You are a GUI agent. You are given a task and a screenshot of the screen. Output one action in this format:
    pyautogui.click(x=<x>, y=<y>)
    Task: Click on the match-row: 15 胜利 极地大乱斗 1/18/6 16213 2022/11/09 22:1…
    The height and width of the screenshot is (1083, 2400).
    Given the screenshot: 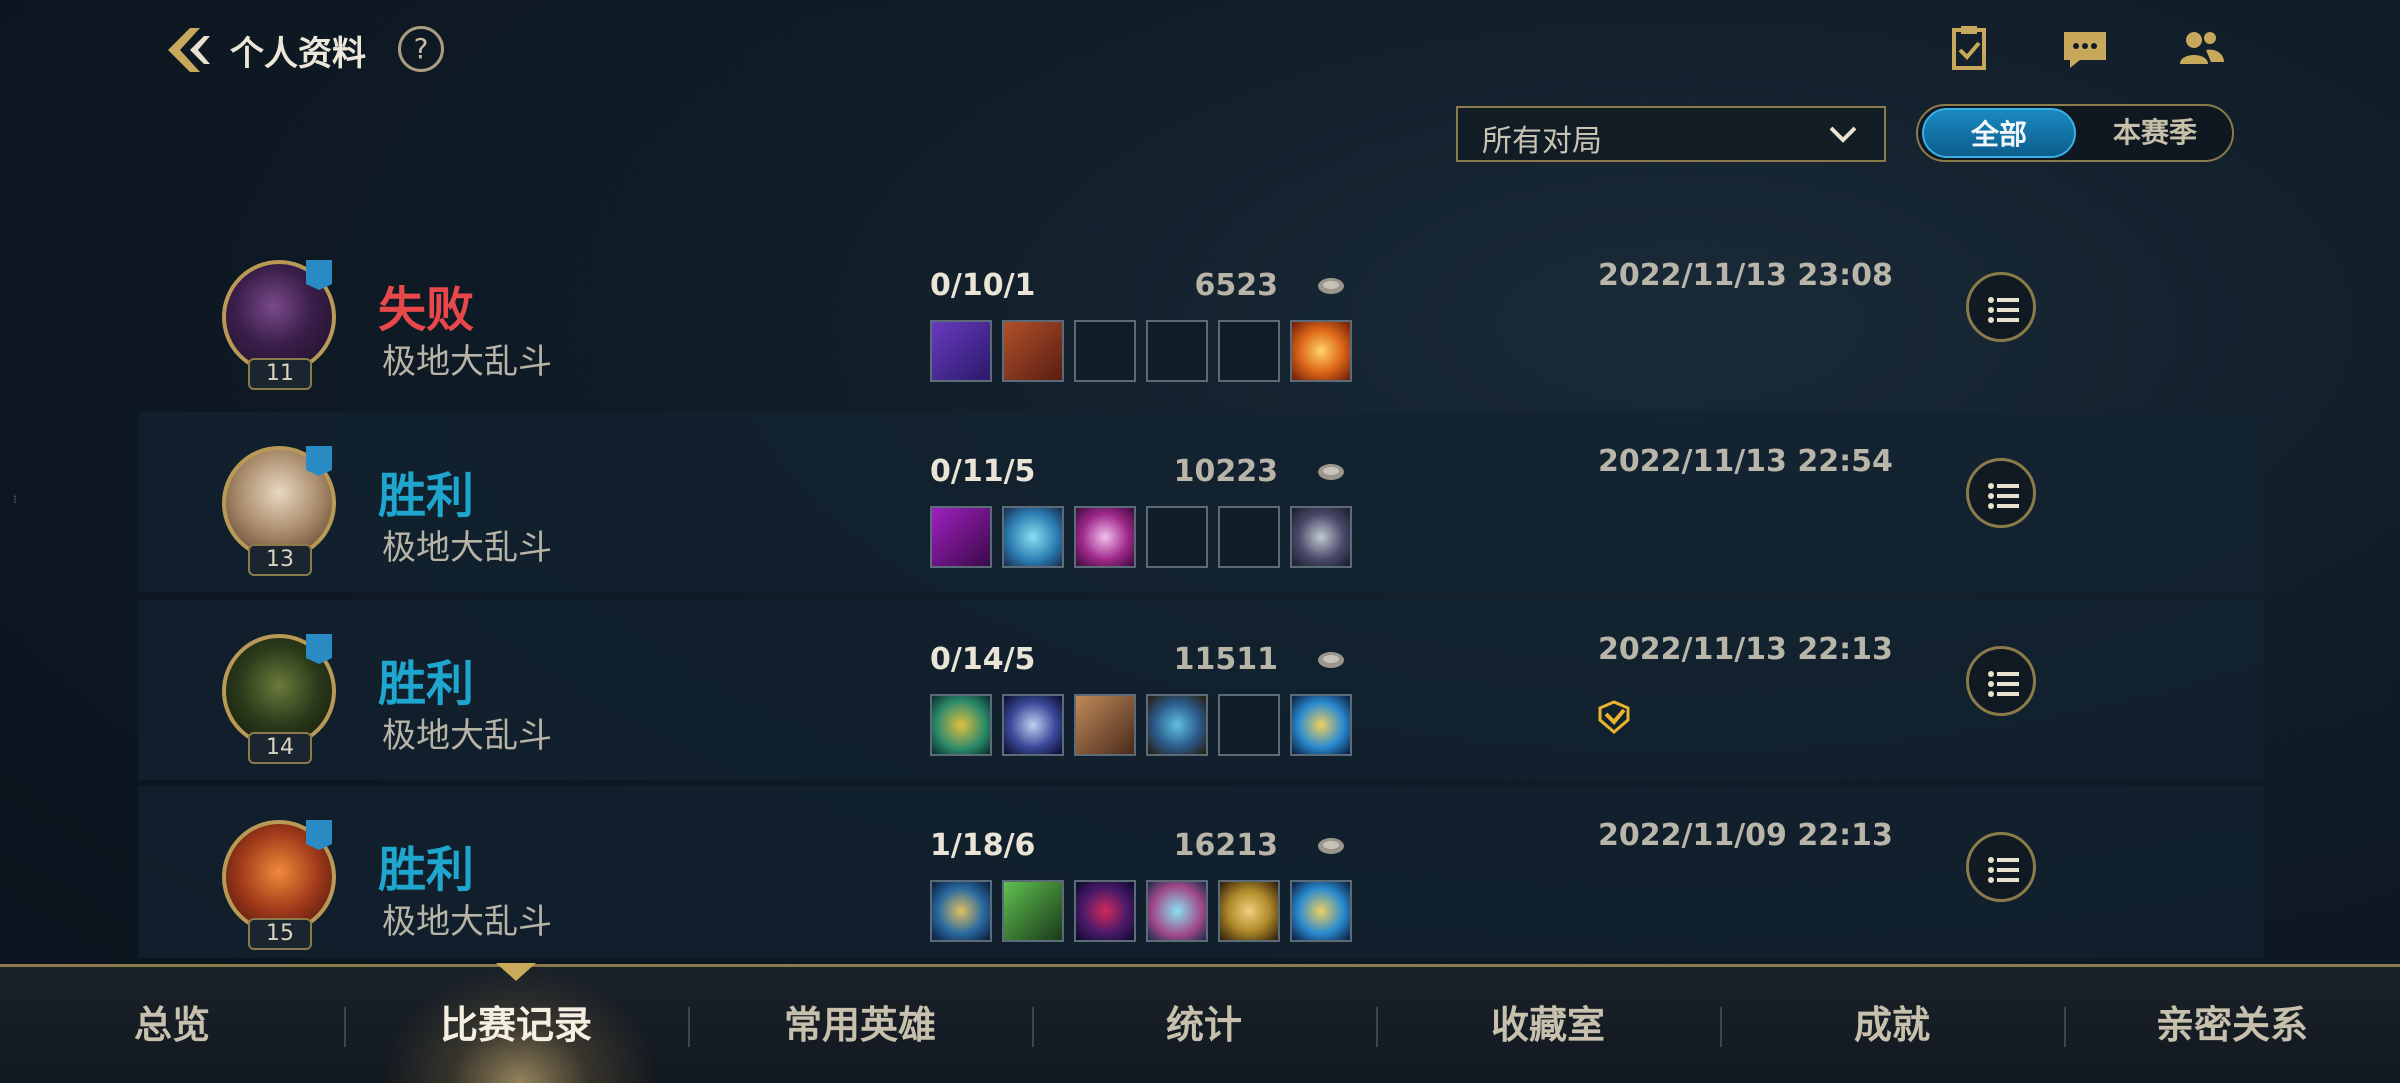 What is the action you would take?
    pyautogui.click(x=1201, y=872)
    